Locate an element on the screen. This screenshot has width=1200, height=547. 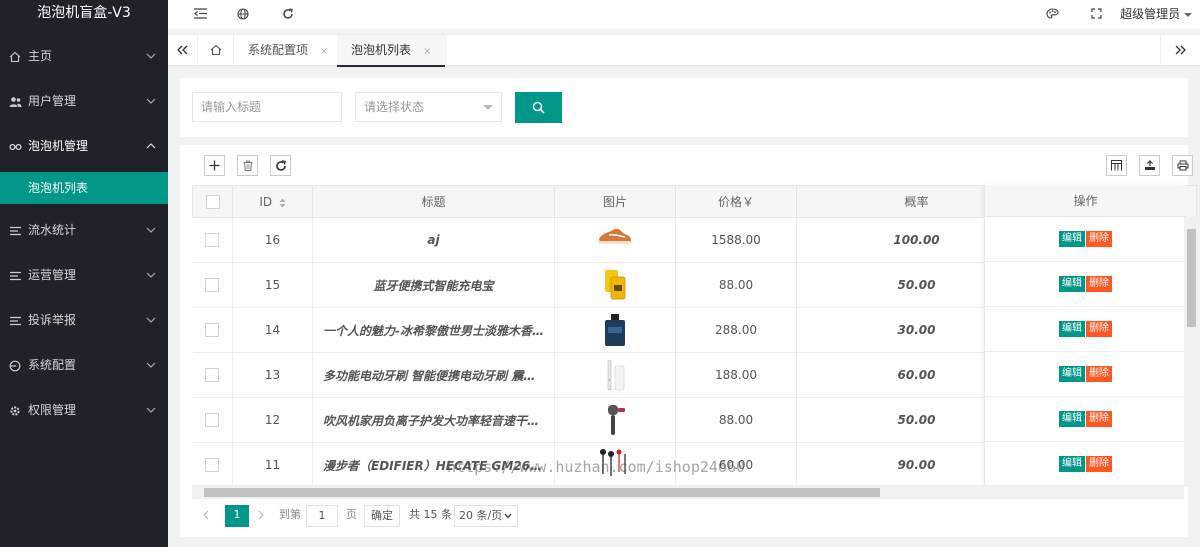
sidebar-item-label: 用户管理 is located at coordinates (52, 101).